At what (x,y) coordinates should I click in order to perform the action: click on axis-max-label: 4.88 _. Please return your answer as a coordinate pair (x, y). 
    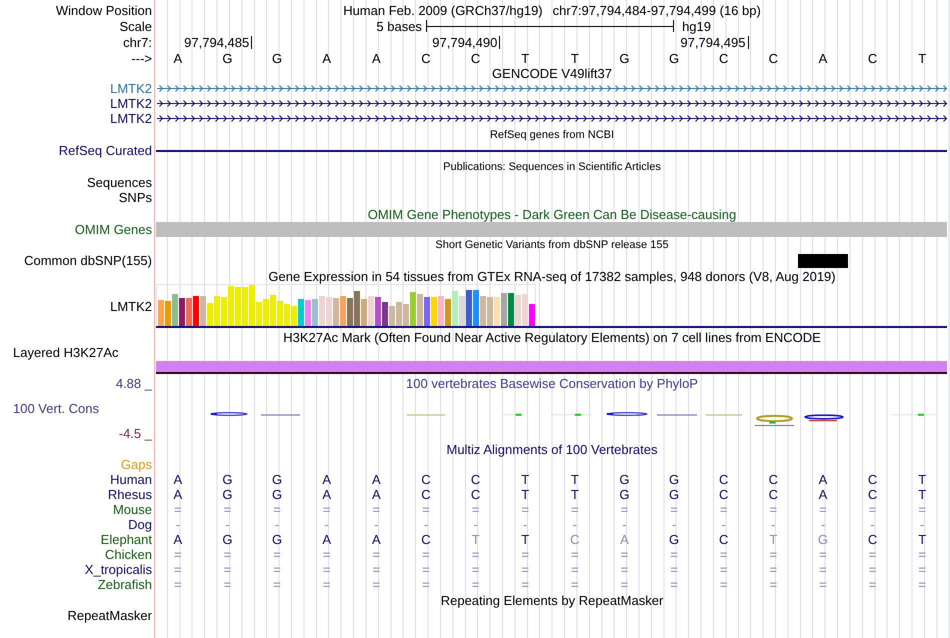
    Looking at the image, I should click on (134, 383).